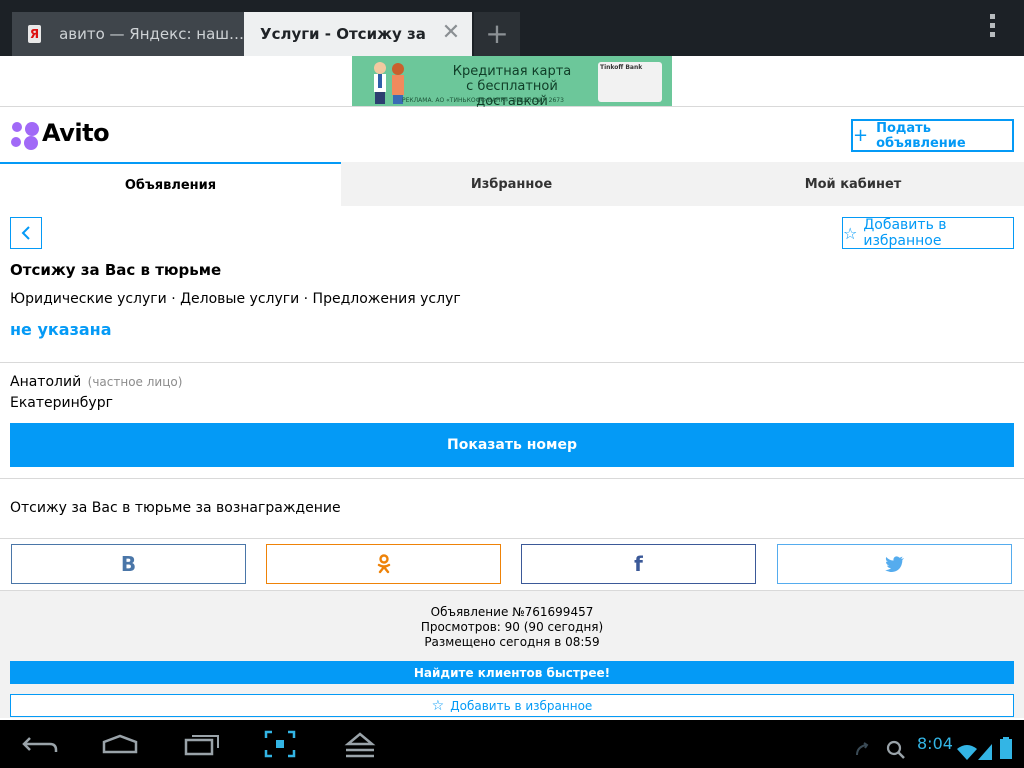  What do you see at coordinates (928, 233) in the screenshot?
I see `add-favorite-button: ☆ Добавить в избранное` at bounding box center [928, 233].